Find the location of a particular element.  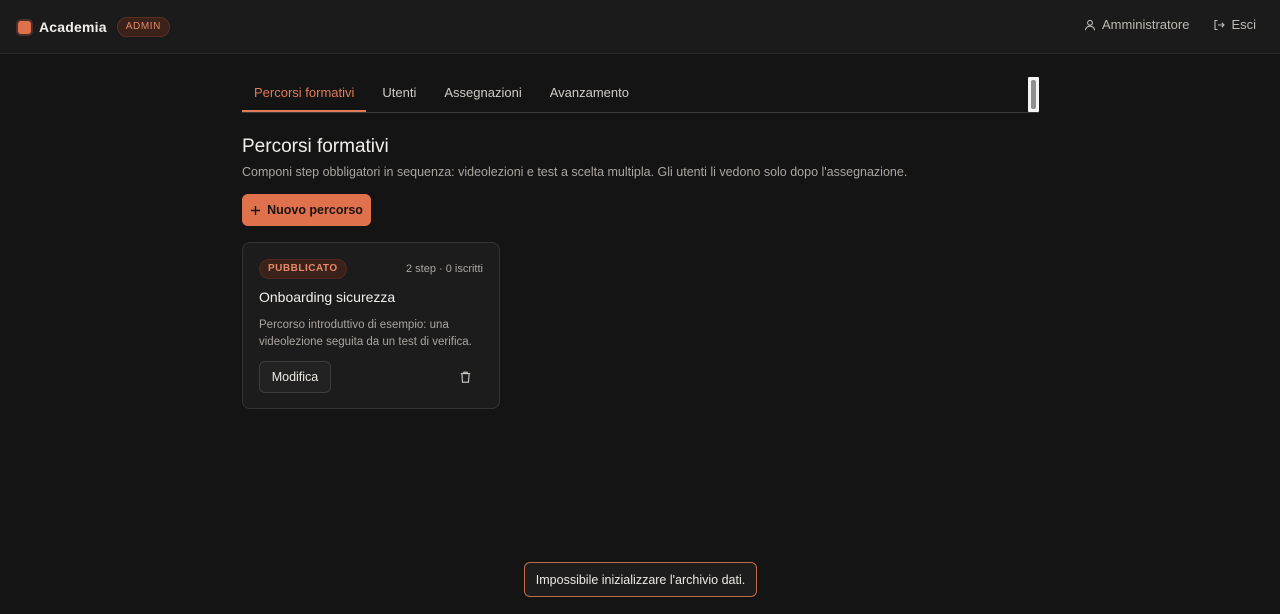

tab-avanzamento: Avanzamento is located at coordinates (589, 94).